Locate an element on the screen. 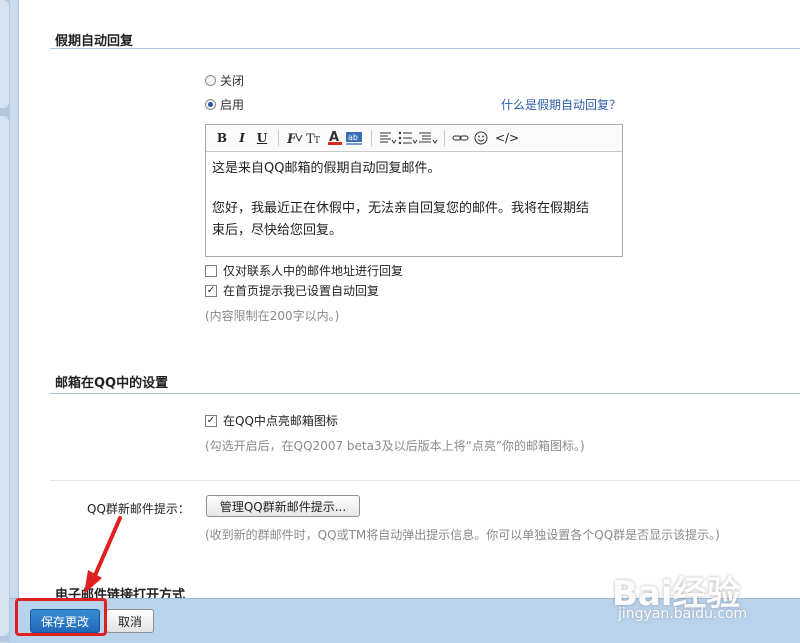 The image size is (800, 643). radio-off-label: 关闭 is located at coordinates (232, 81).